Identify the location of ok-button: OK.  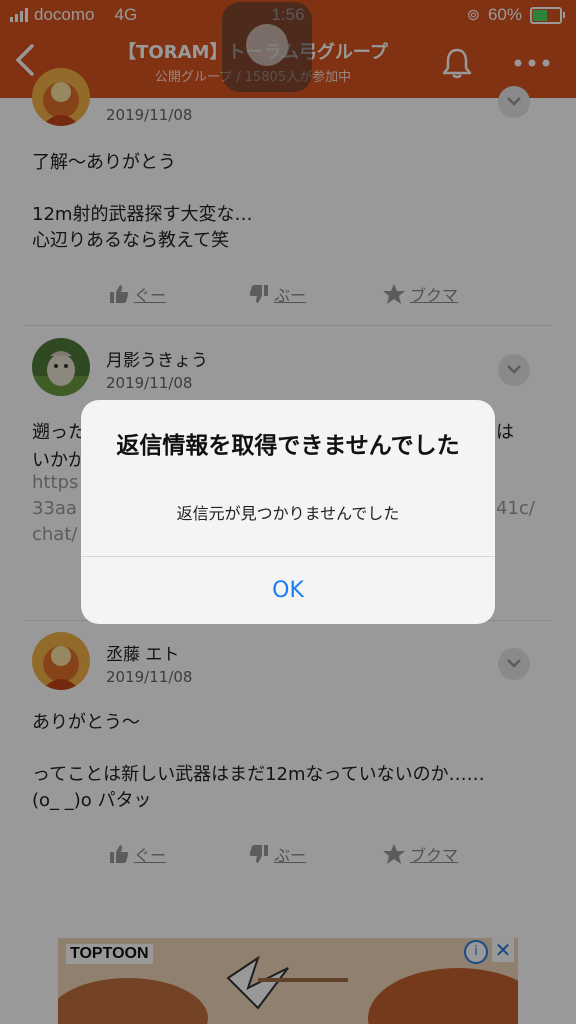
(288, 590).